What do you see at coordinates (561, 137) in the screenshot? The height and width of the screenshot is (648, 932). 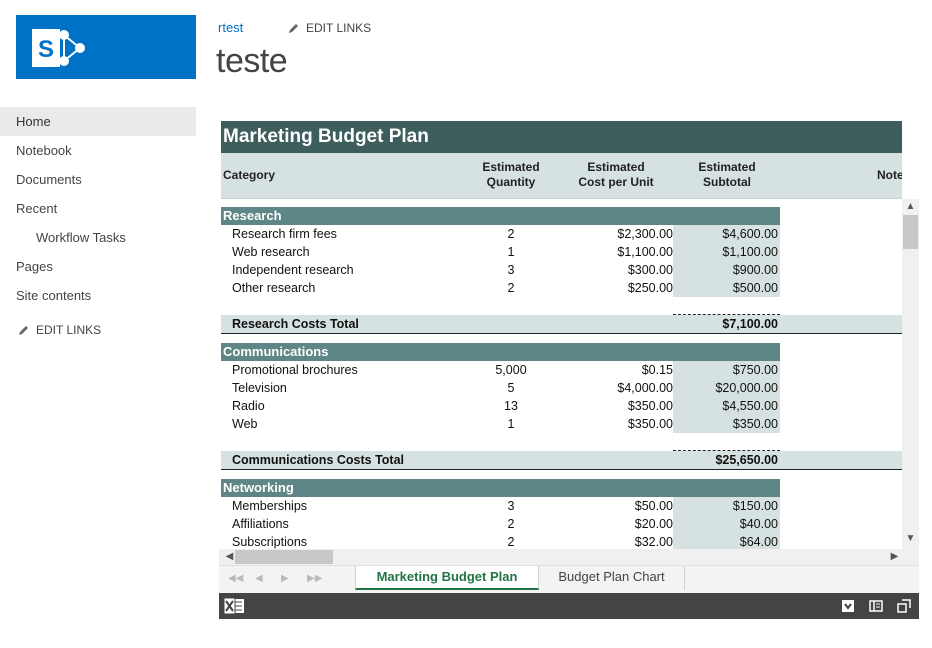 I see `sheet-title: Marketing Budget Plan` at bounding box center [561, 137].